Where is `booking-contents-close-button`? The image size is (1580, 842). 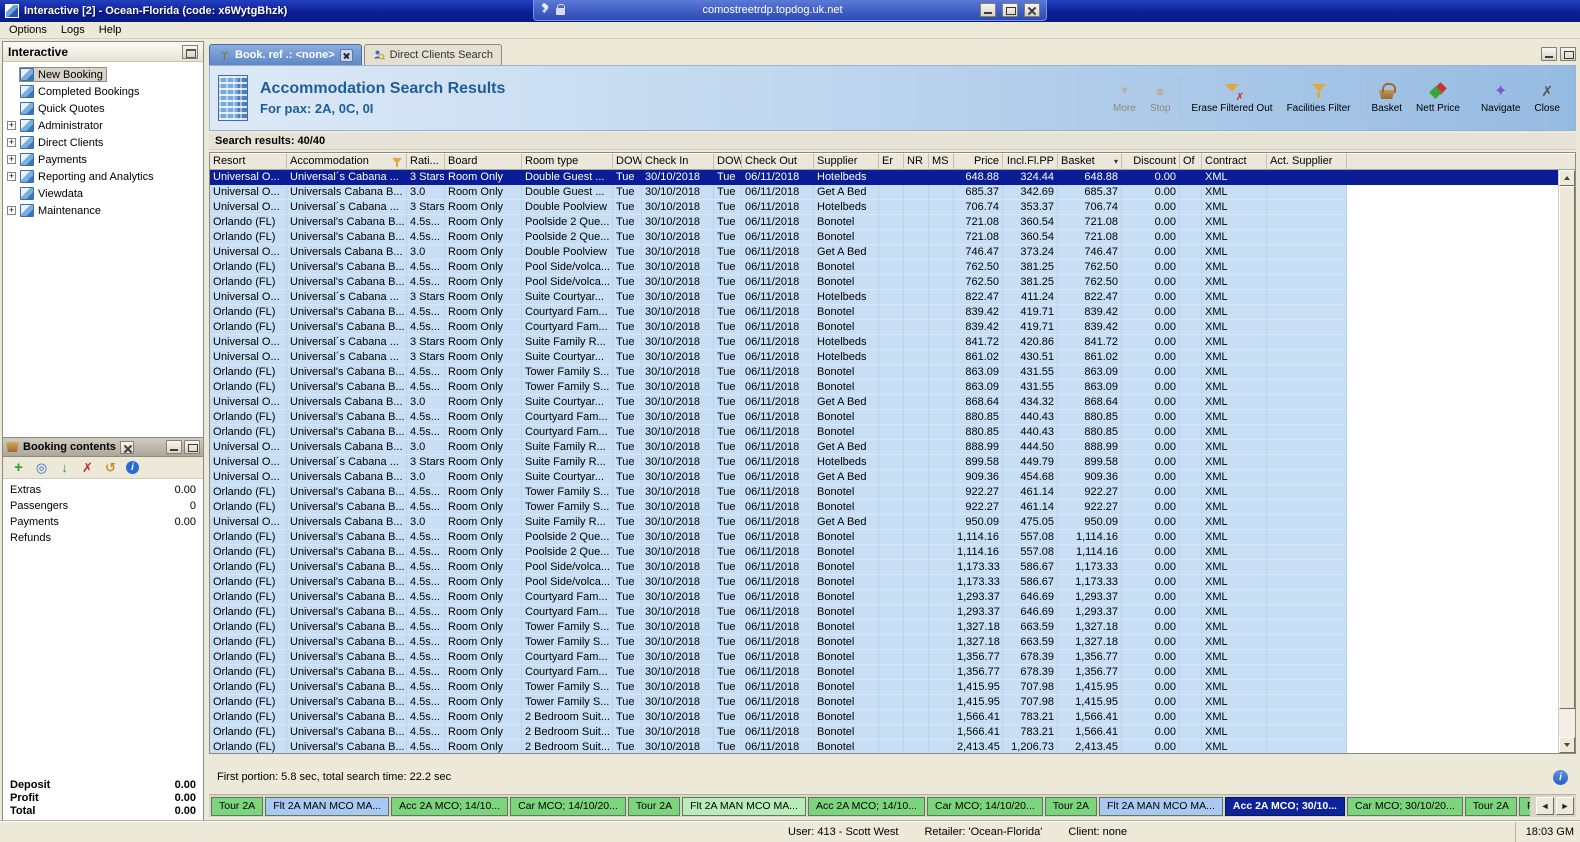
booking-contents-close-button is located at coordinates (126, 447).